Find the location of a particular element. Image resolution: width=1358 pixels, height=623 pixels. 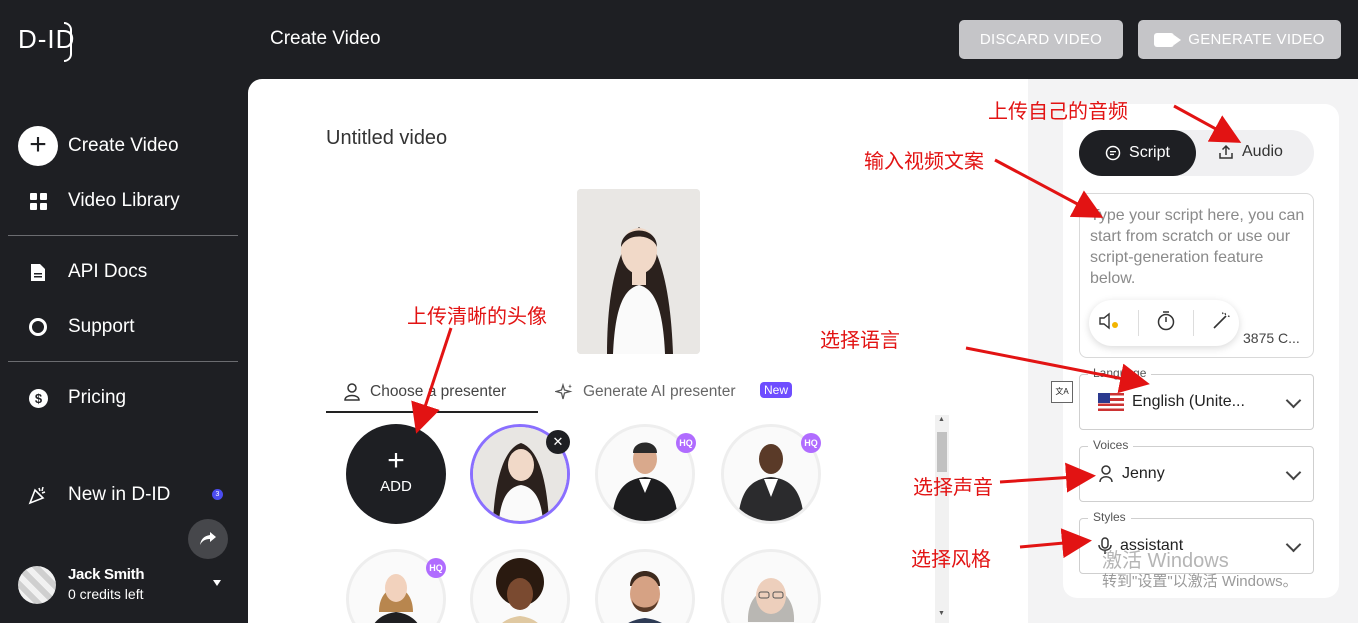

remove-presenter-icon: ✕ is located at coordinates (558, 442).